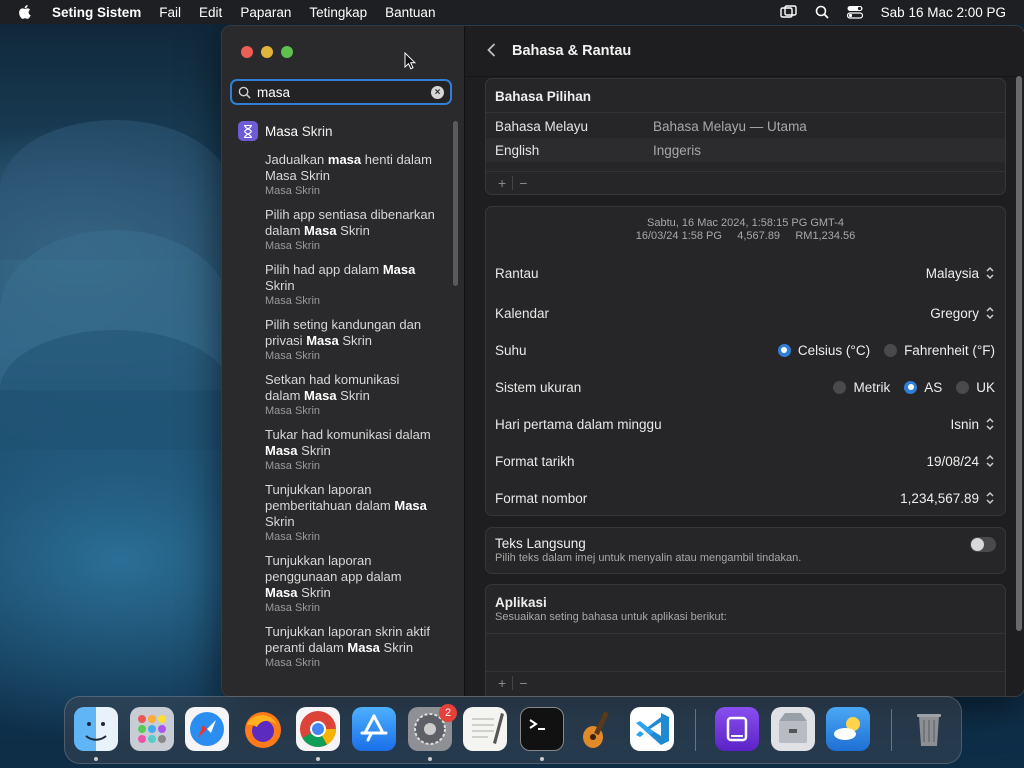  What do you see at coordinates (962, 313) in the screenshot?
I see `calendar-popup: Gregory` at bounding box center [962, 313].